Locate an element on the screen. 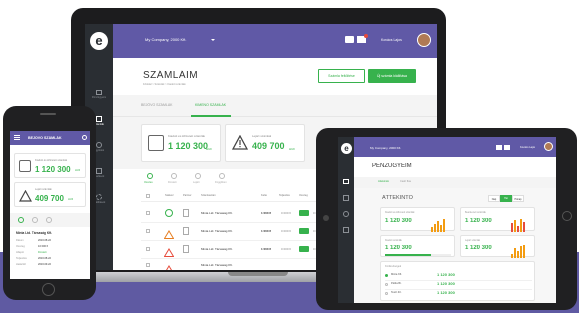  filter-paid: Fizetett is located at coordinates (172, 182).